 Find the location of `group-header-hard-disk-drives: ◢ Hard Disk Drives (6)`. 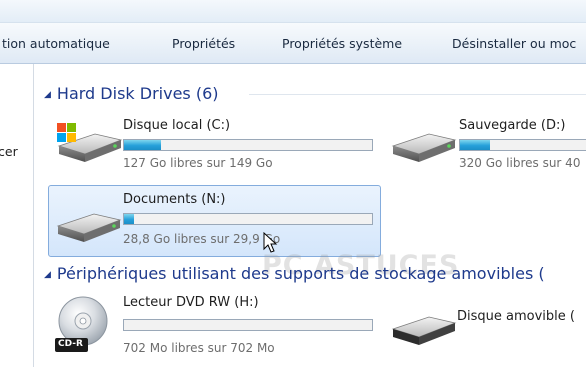

group-header-hard-disk-drives: ◢ Hard Disk Drives (6) is located at coordinates (131, 93).